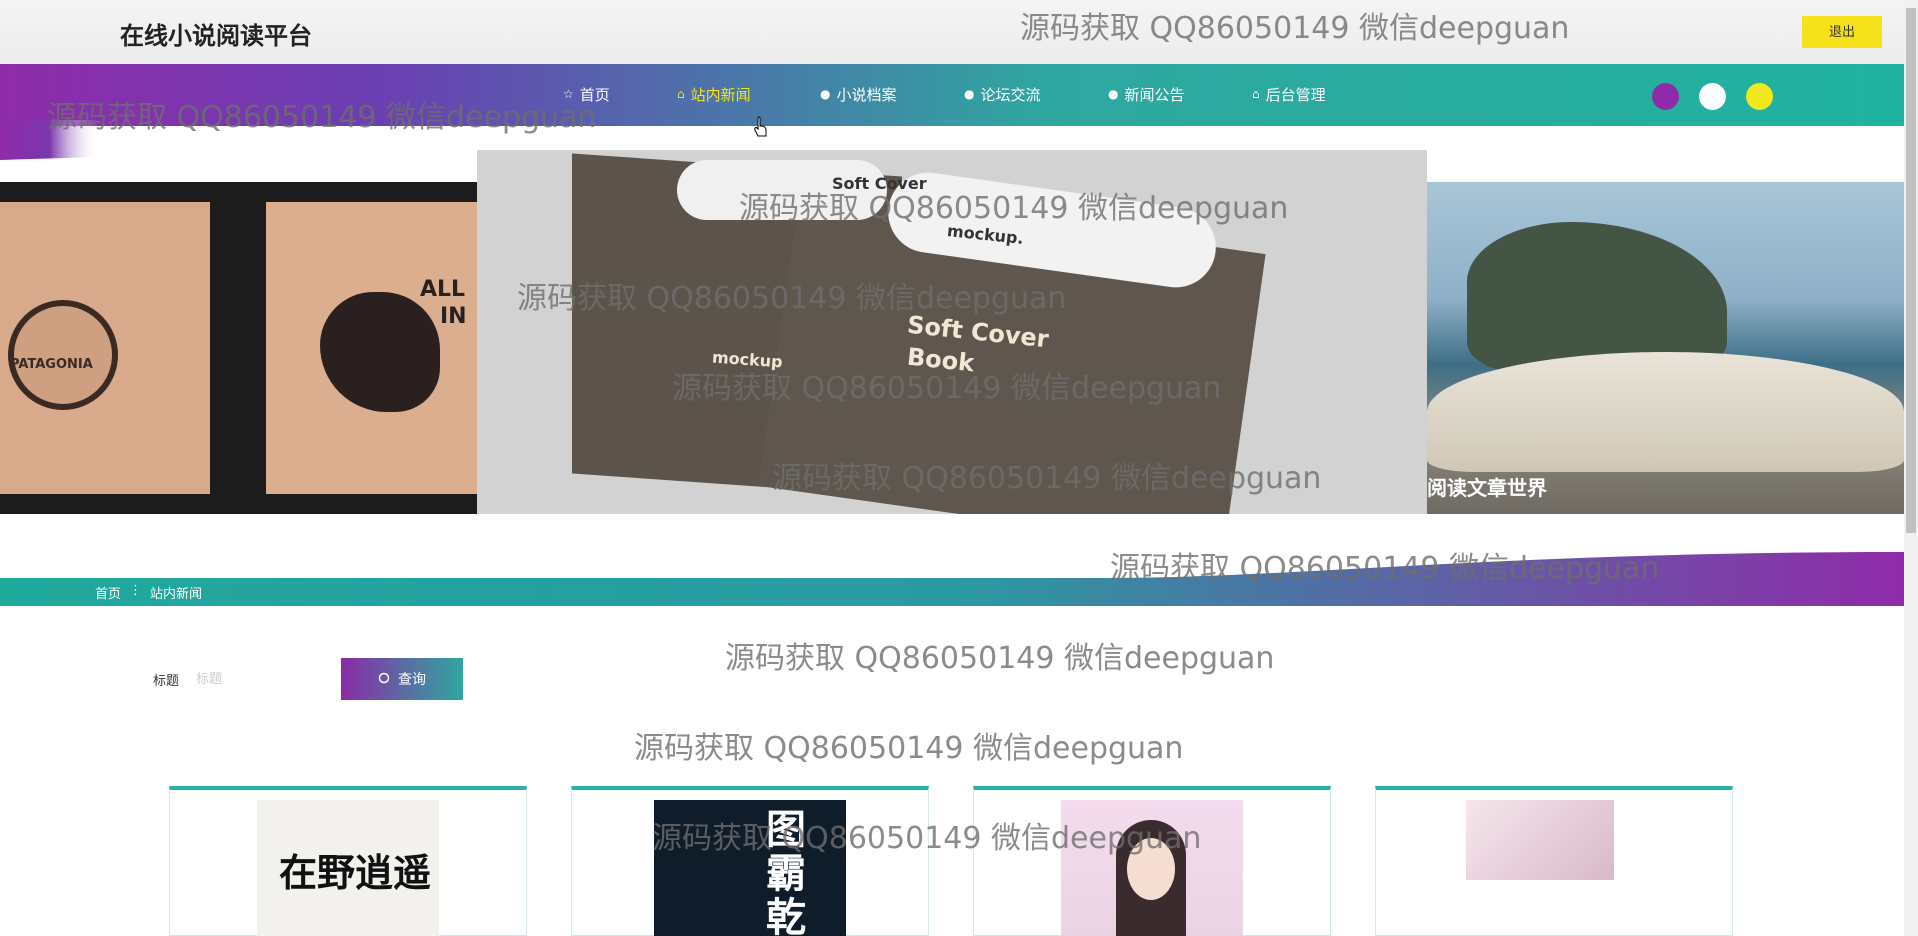 The image size is (1918, 936). I want to click on slide-caption: 阅读文章世界, so click(1487, 488).